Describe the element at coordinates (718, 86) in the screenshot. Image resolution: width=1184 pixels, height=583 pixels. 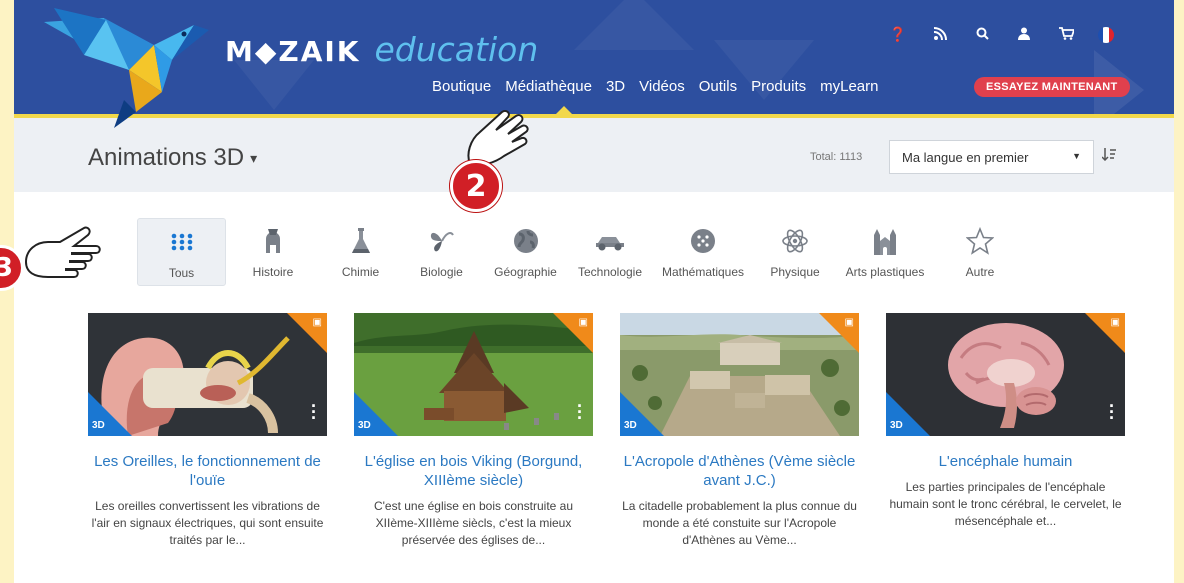
I see `nav-outils: Outils` at that location.